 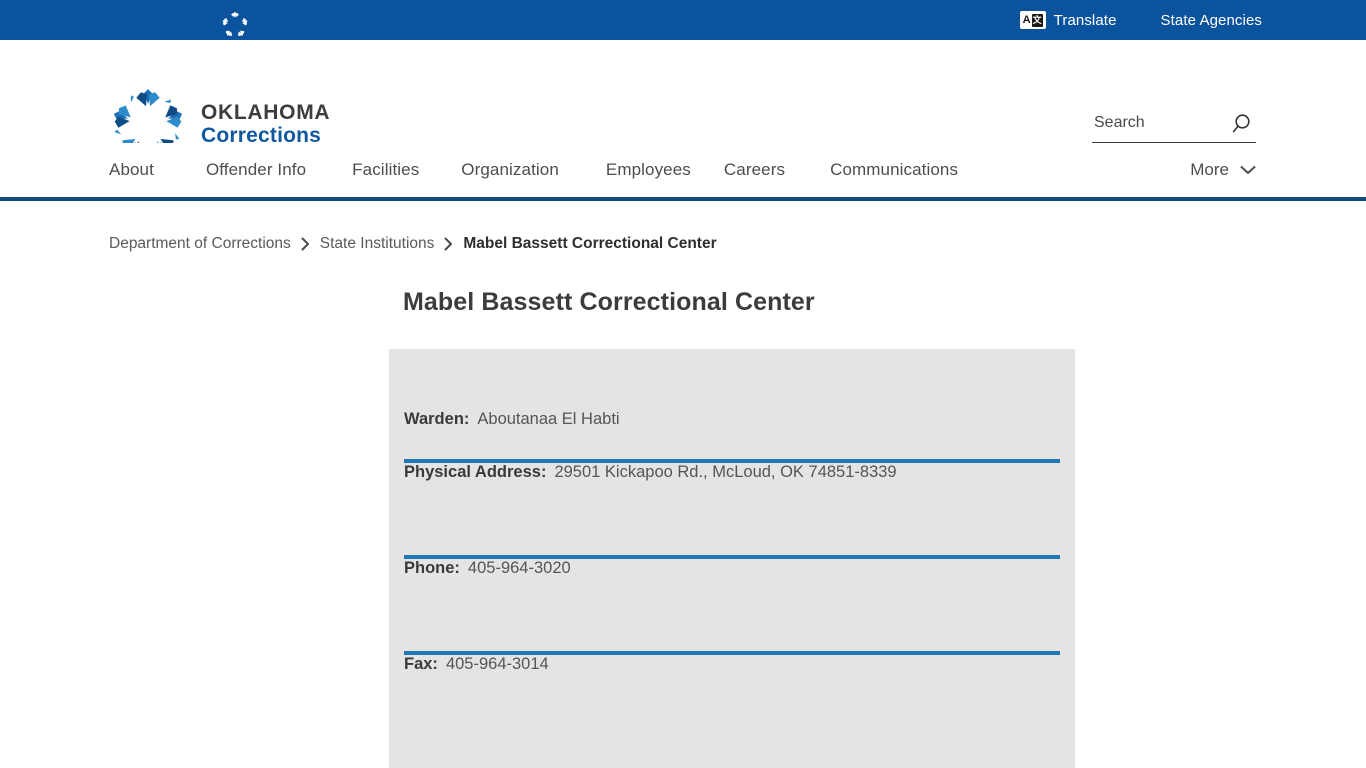 I want to click on utility-bar: A 文 Translate State Agencies, so click(x=683, y=20).